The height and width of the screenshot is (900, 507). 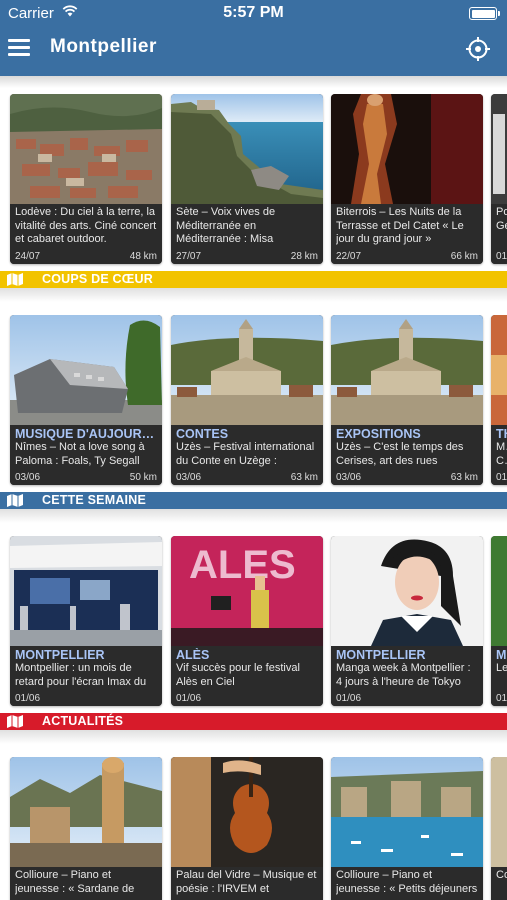 I want to click on status-bar: Carrier 5:57 PM, so click(x=253, y=14).